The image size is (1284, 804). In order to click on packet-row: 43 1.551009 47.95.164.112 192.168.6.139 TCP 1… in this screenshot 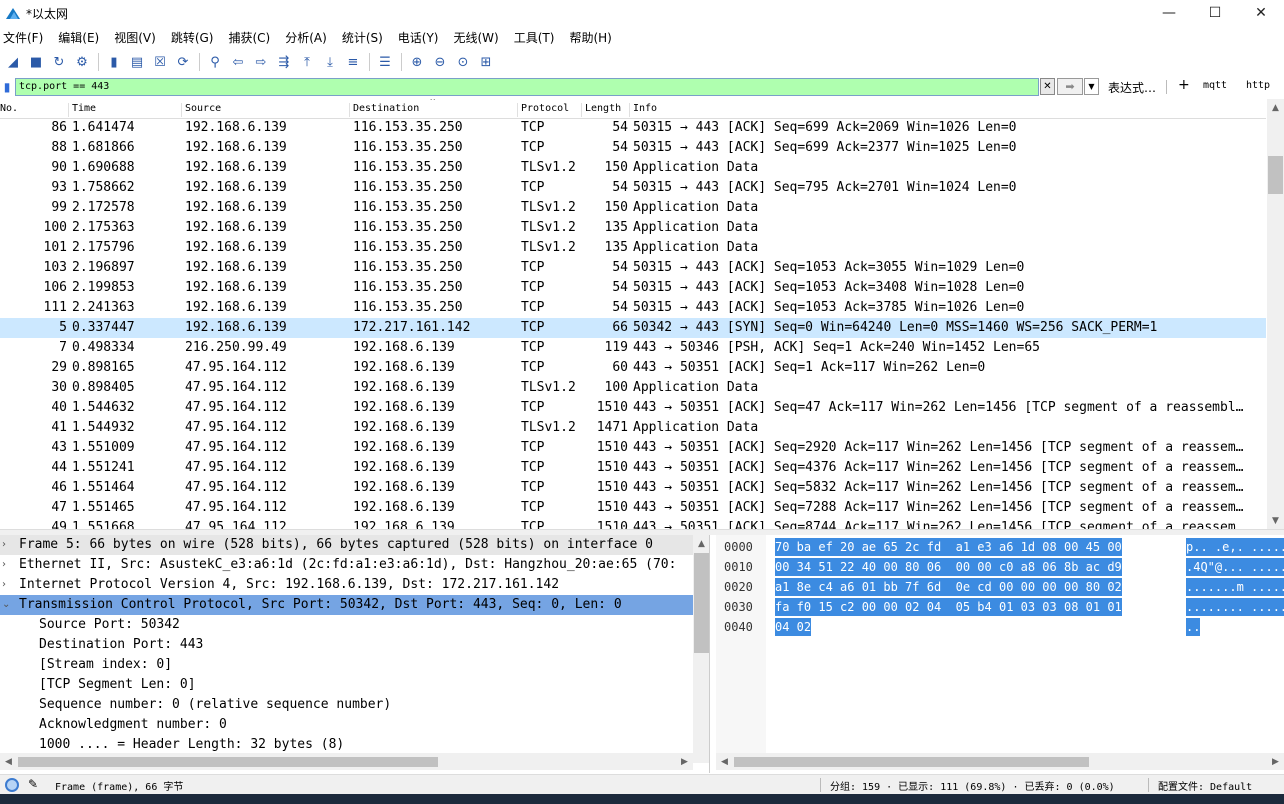, I will do `click(633, 448)`.